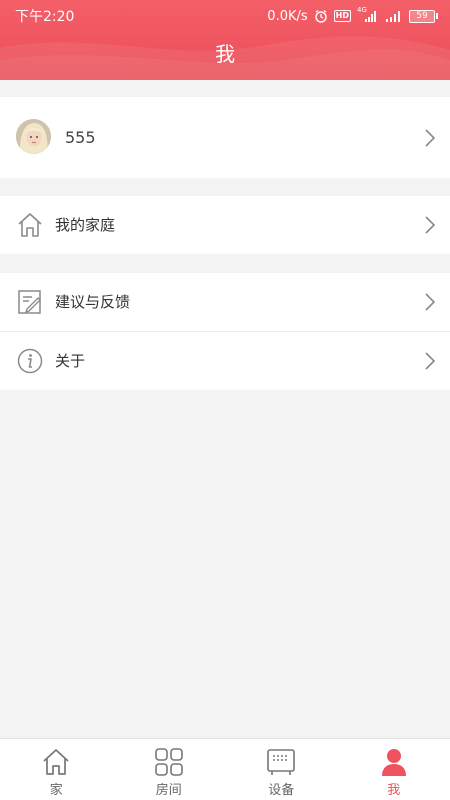 This screenshot has height=800, width=450. Describe the element at coordinates (45, 17) in the screenshot. I see `status-time: 下午2:20` at that location.